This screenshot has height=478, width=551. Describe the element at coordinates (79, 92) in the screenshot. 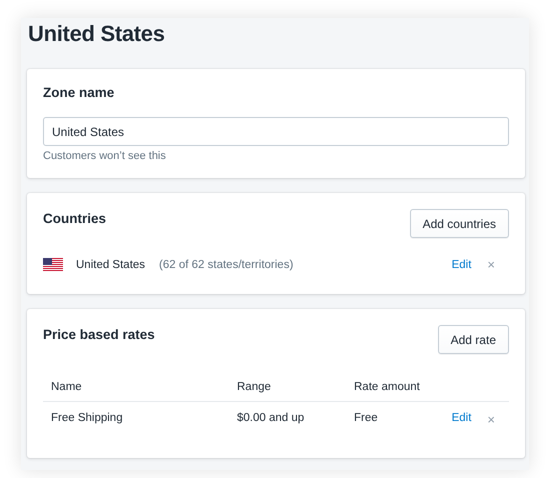

I see `section-heading: Zone name` at that location.